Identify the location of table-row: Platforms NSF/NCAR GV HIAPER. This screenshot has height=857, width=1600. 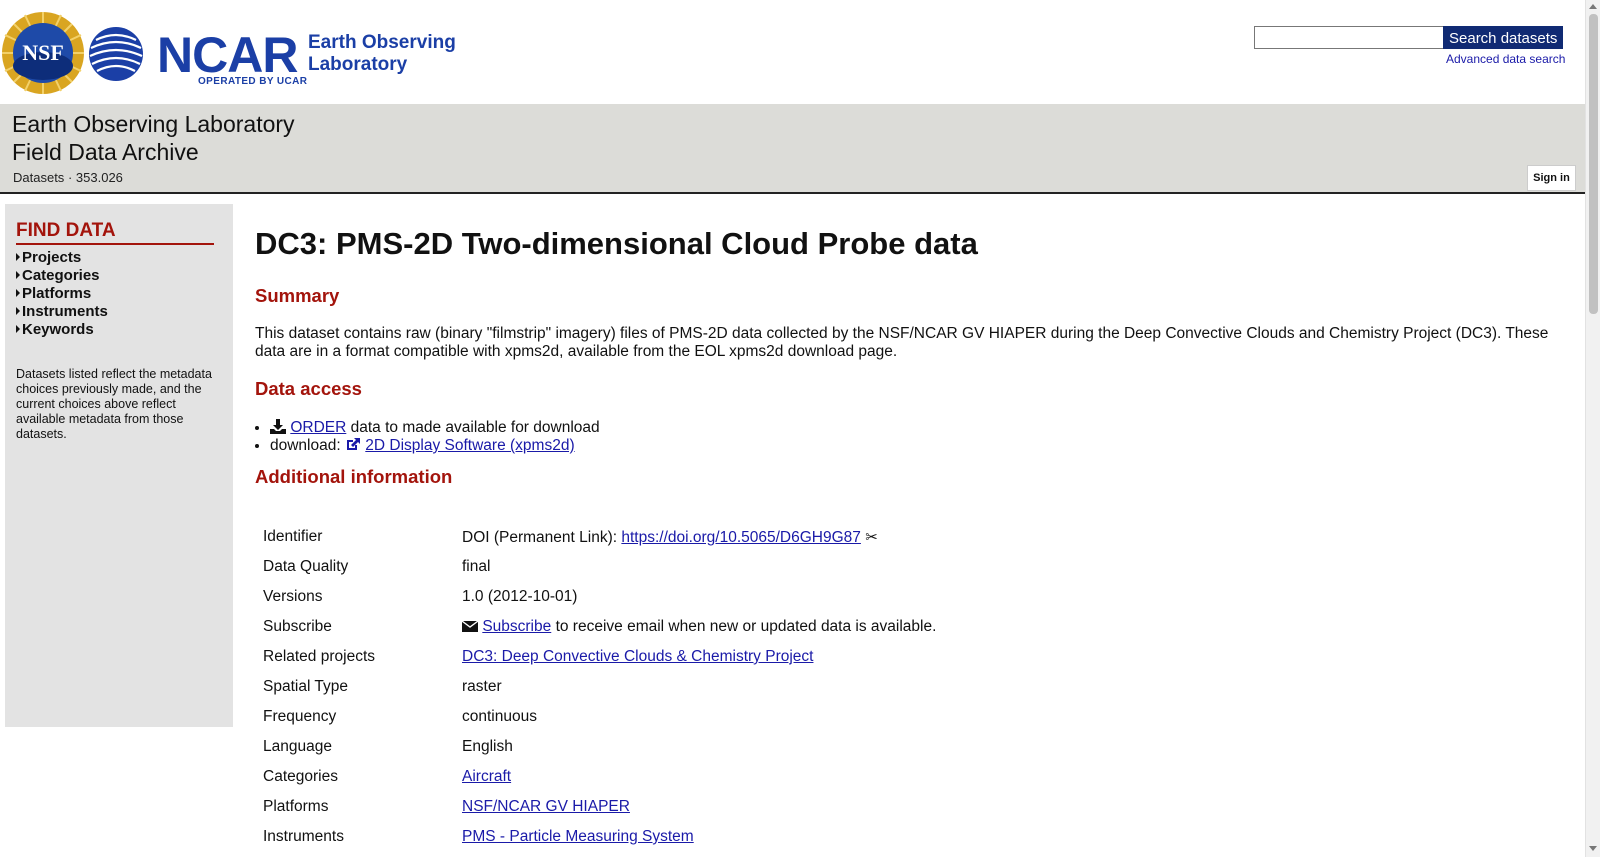
(599, 807).